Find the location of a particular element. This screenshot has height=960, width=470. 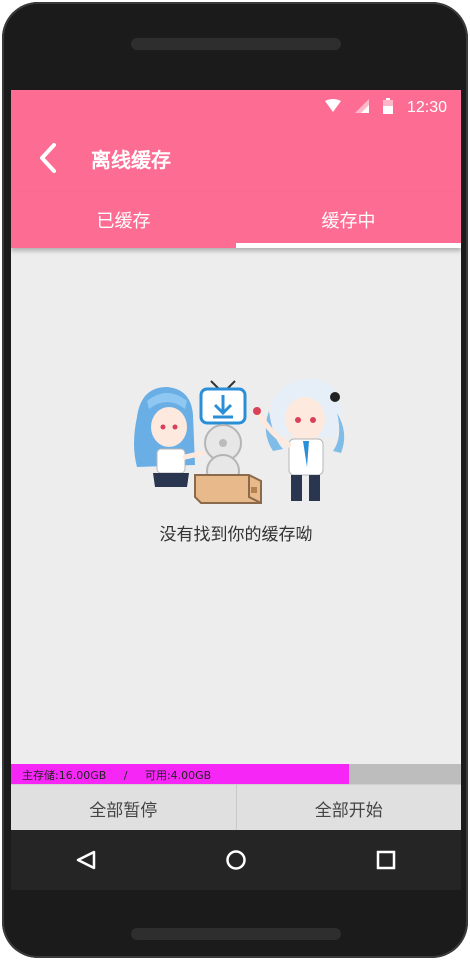

battery-icon is located at coordinates (387, 108).